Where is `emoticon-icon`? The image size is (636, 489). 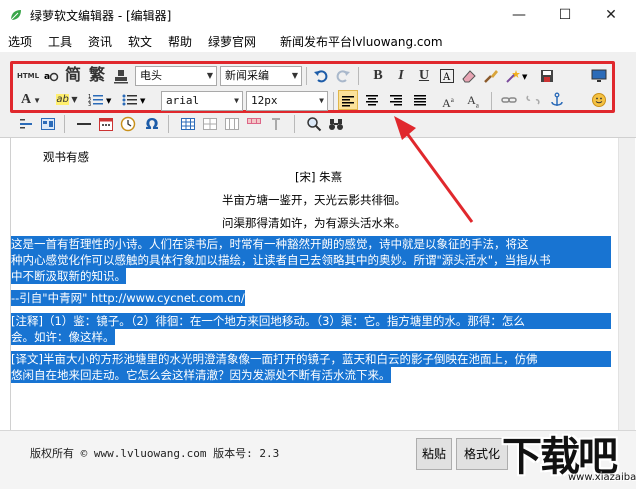 emoticon-icon is located at coordinates (599, 100).